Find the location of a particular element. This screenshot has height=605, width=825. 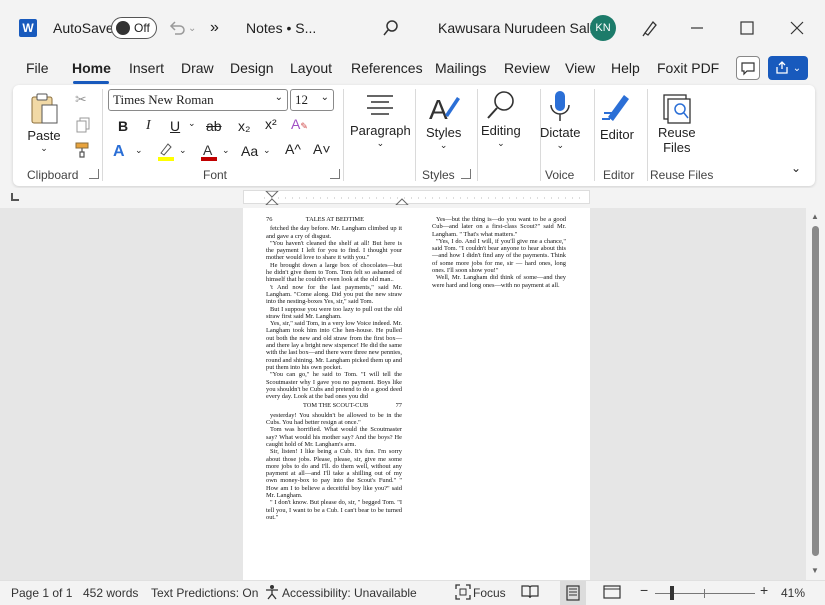

ruler-area is located at coordinates (412, 198).